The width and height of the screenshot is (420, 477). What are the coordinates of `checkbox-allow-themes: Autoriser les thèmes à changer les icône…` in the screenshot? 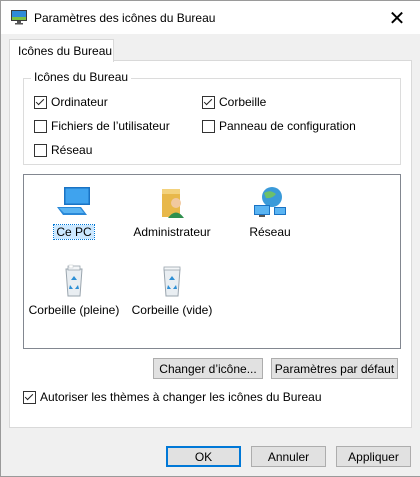 It's located at (172, 397).